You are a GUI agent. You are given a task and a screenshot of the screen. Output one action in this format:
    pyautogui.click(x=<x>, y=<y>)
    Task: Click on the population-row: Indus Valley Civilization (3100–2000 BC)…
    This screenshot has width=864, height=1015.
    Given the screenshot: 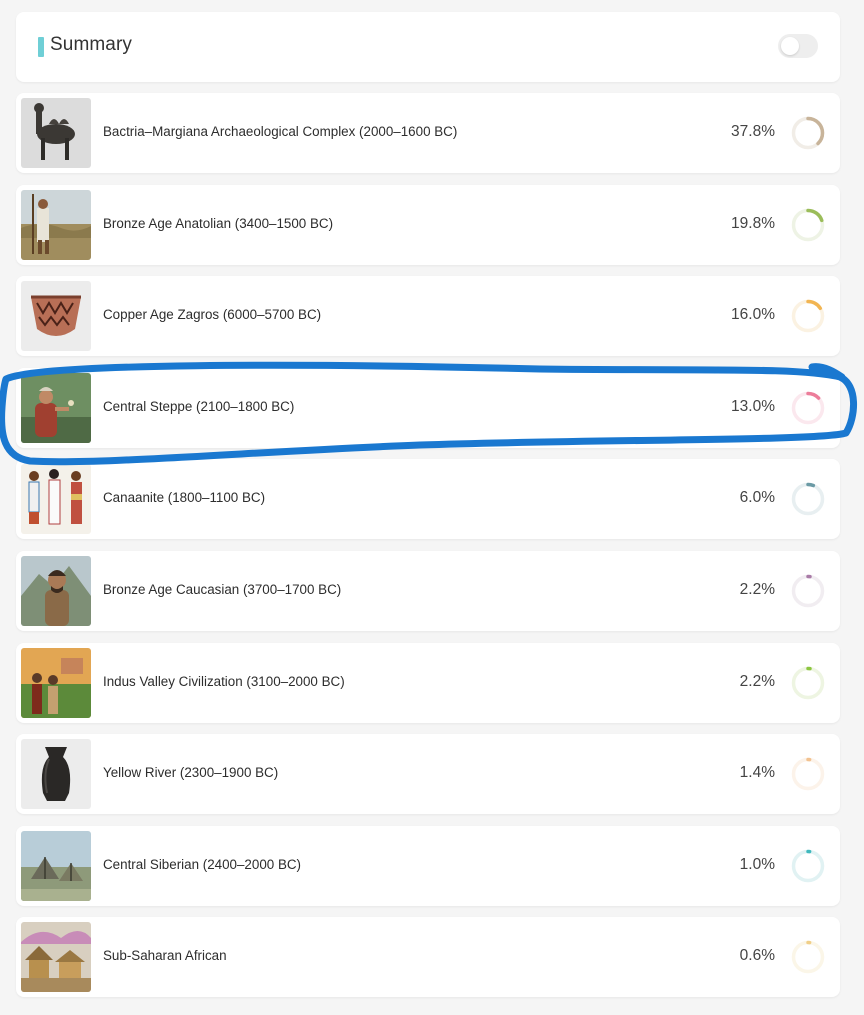 What is the action you would take?
    pyautogui.click(x=428, y=682)
    